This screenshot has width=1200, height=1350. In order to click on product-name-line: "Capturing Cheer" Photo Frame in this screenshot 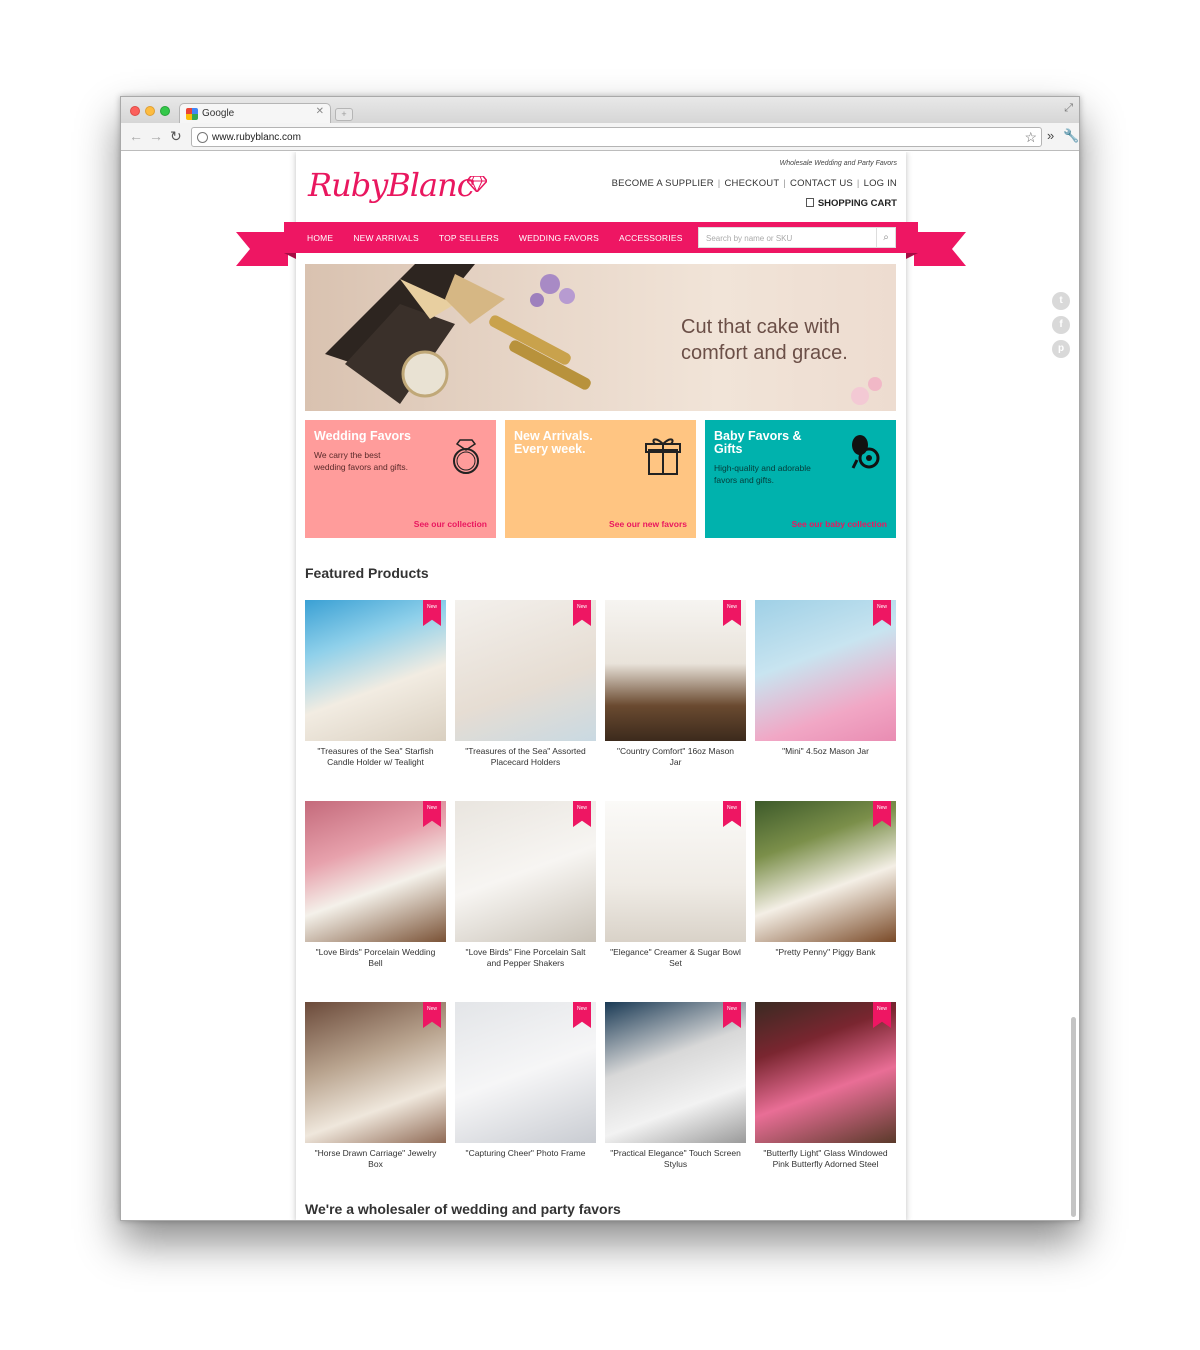, I will do `click(525, 1153)`.